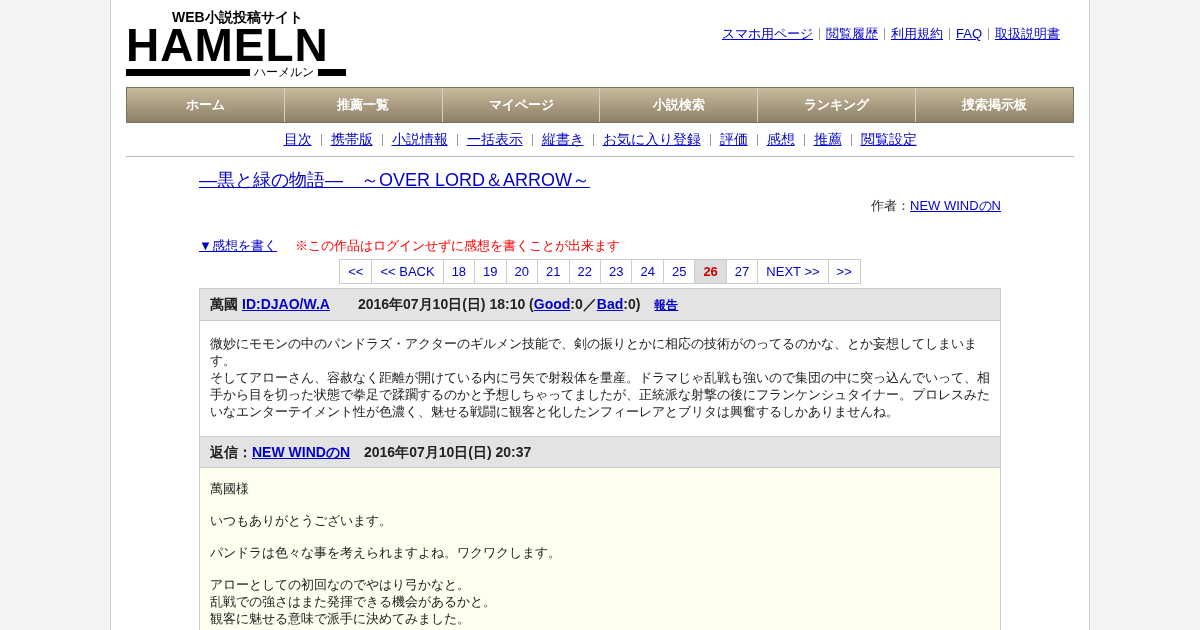 The height and width of the screenshot is (630, 1200). What do you see at coordinates (340, 584) in the screenshot?
I see `reply-text: アローとしての初回なのでやはり弓かなと。` at bounding box center [340, 584].